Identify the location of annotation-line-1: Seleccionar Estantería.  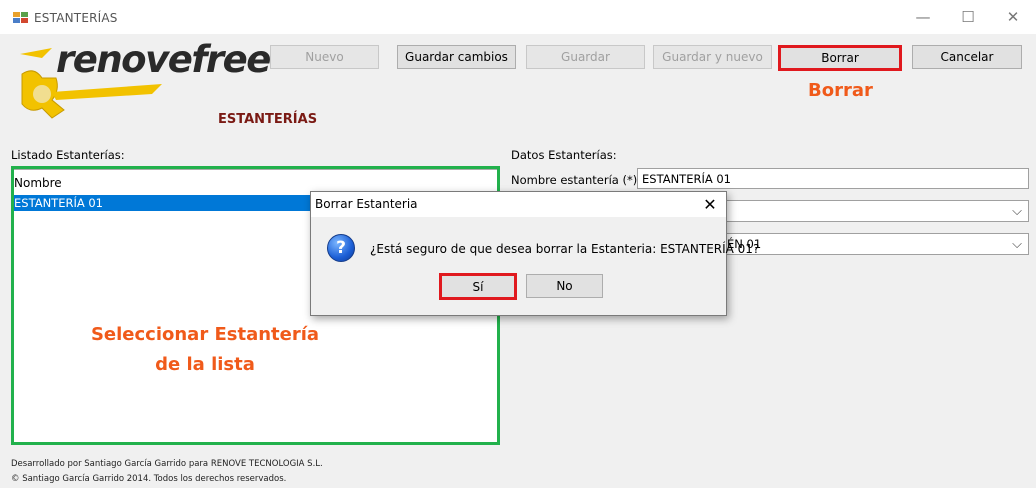
(205, 334).